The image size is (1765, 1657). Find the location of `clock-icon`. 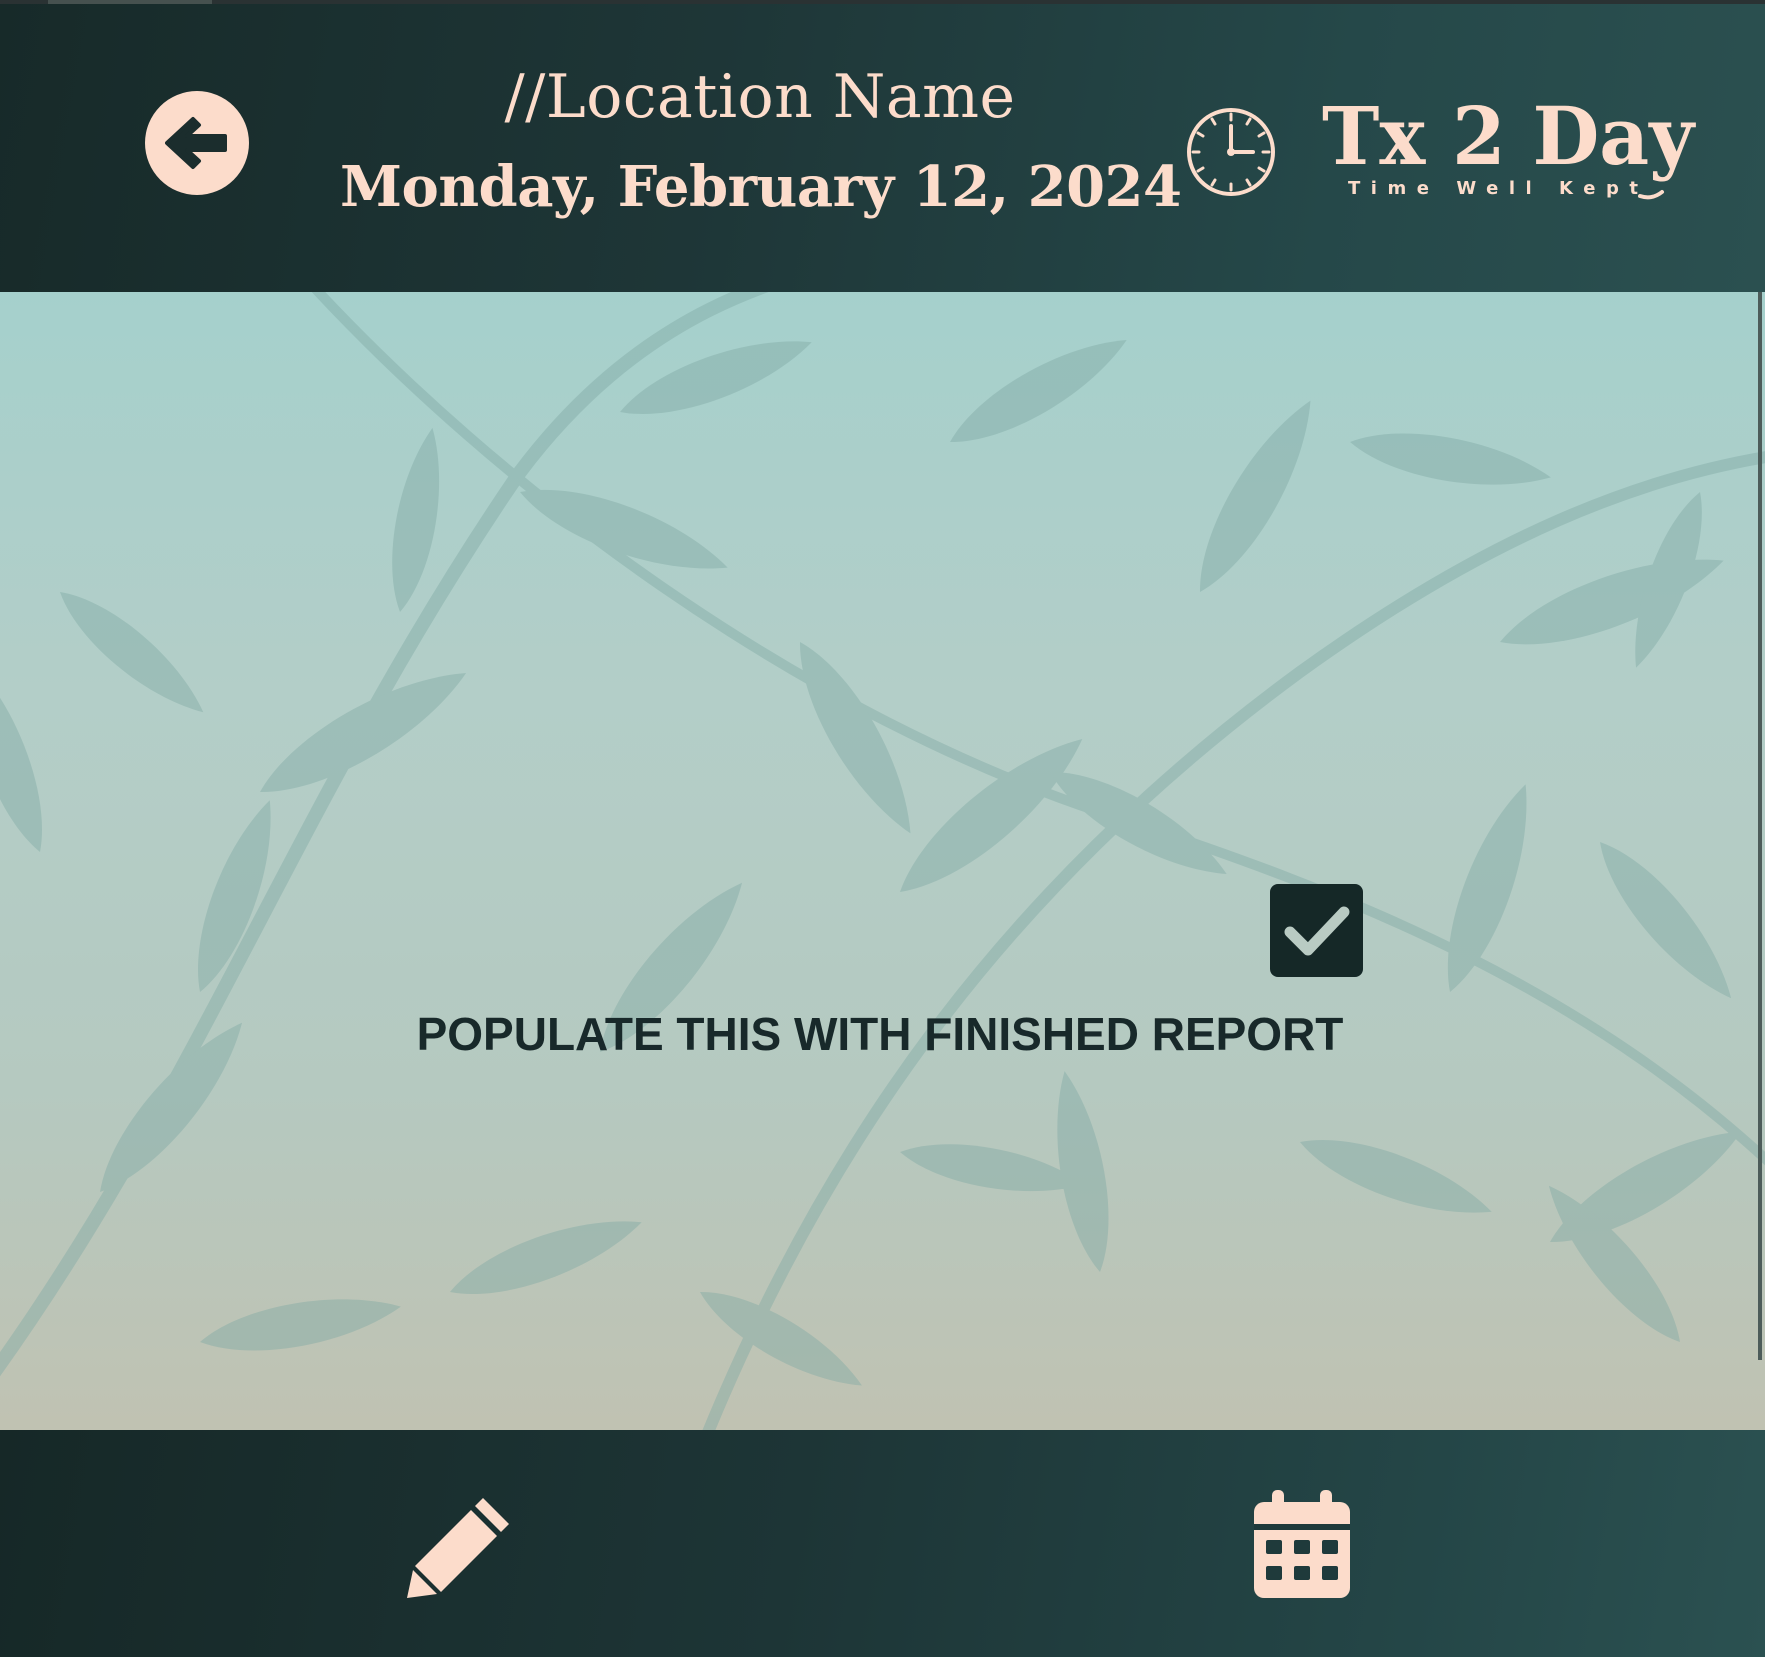

clock-icon is located at coordinates (1231, 152).